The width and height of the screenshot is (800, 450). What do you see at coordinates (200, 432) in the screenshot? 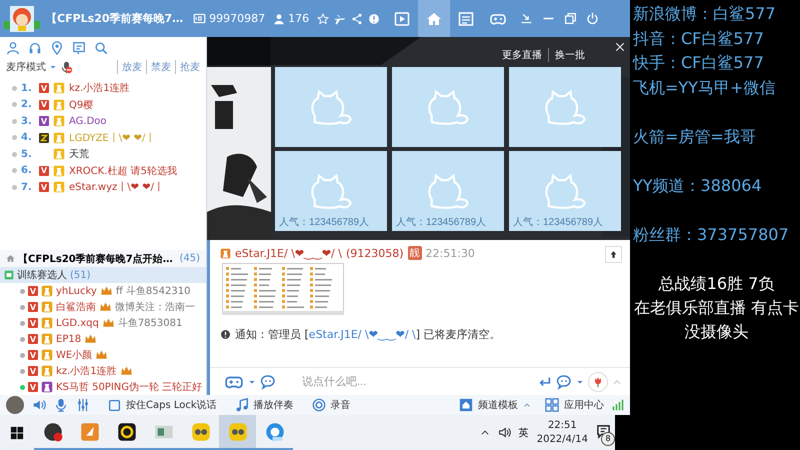
I see `raccoon-app-icon` at bounding box center [200, 432].